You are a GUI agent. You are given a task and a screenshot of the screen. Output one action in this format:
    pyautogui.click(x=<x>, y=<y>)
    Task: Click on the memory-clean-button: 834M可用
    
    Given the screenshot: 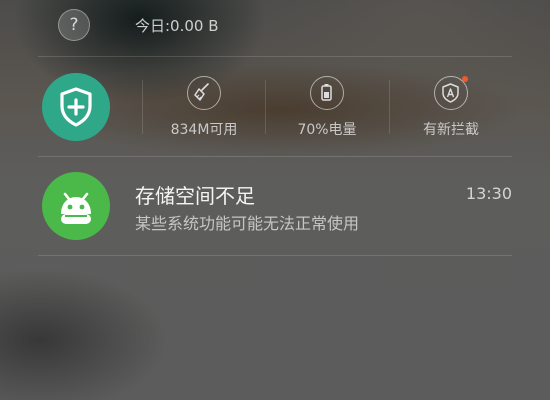 What is the action you would take?
    pyautogui.click(x=204, y=107)
    